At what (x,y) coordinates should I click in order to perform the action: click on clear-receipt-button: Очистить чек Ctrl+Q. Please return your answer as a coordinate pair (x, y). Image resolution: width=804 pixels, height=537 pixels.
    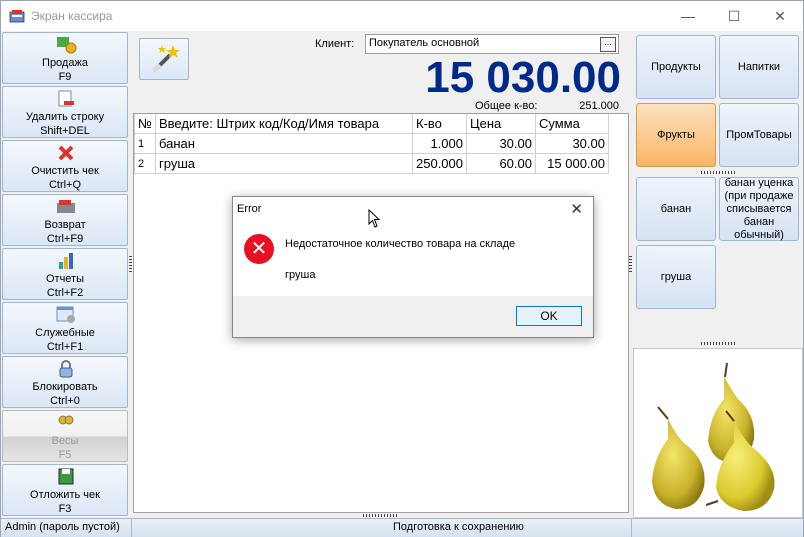
    Looking at the image, I should click on (65, 166).